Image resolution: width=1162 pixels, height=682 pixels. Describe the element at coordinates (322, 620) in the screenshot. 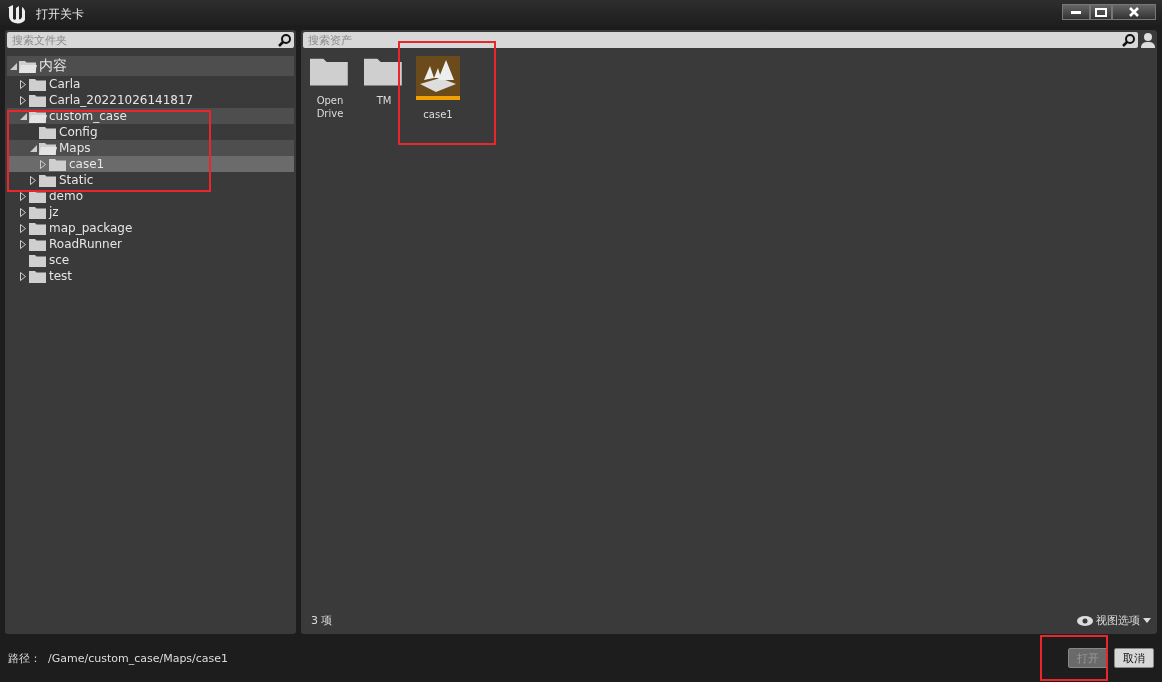

I see `item-count: 3 项` at that location.